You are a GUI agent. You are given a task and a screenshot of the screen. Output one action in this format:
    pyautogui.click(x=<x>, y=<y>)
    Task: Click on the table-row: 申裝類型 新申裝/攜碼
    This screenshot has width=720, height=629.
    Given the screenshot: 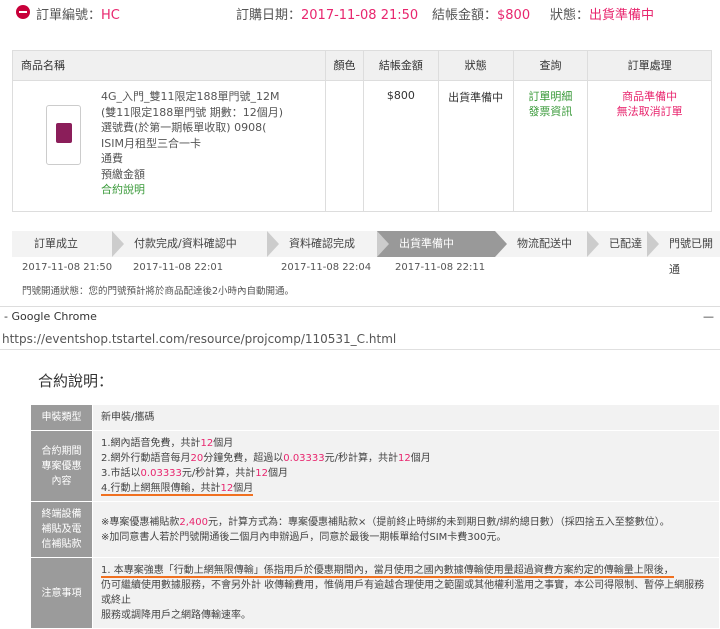 What is the action you would take?
    pyautogui.click(x=375, y=417)
    